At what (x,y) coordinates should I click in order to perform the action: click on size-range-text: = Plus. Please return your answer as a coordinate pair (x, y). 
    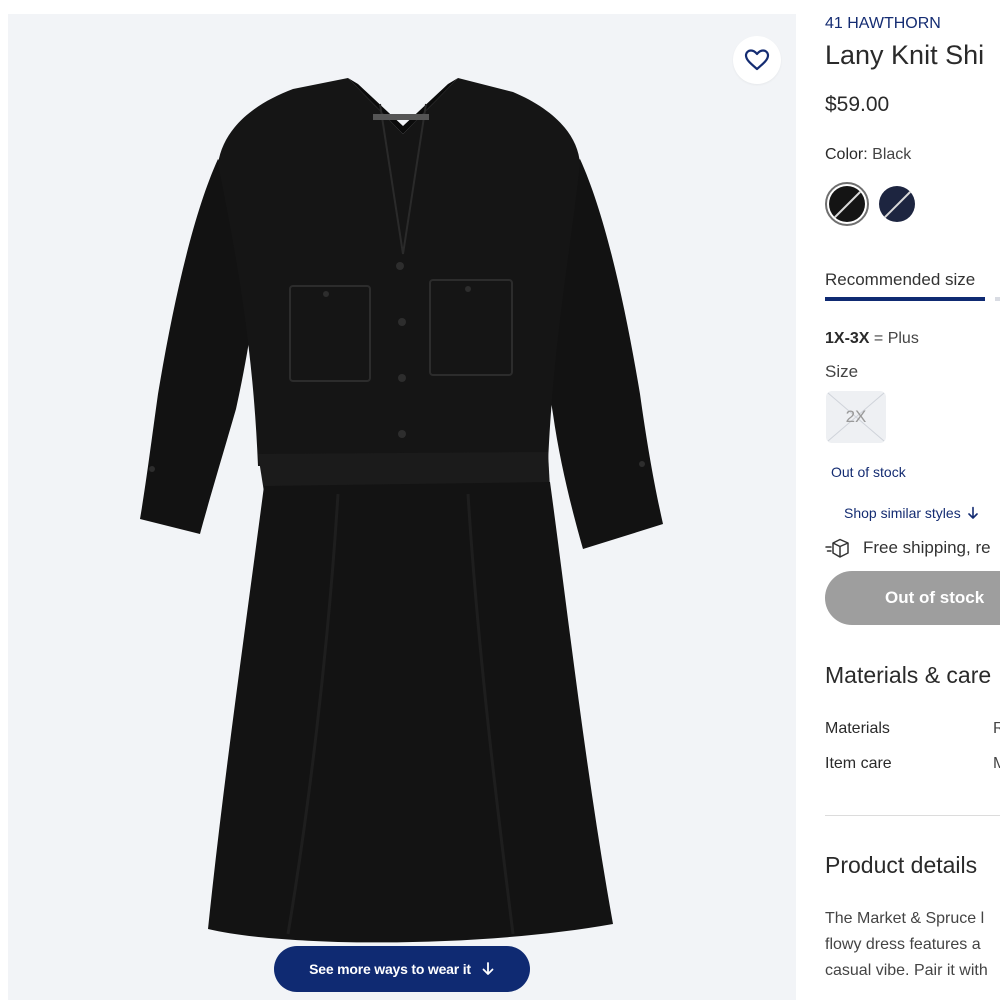
    Looking at the image, I should click on (894, 338).